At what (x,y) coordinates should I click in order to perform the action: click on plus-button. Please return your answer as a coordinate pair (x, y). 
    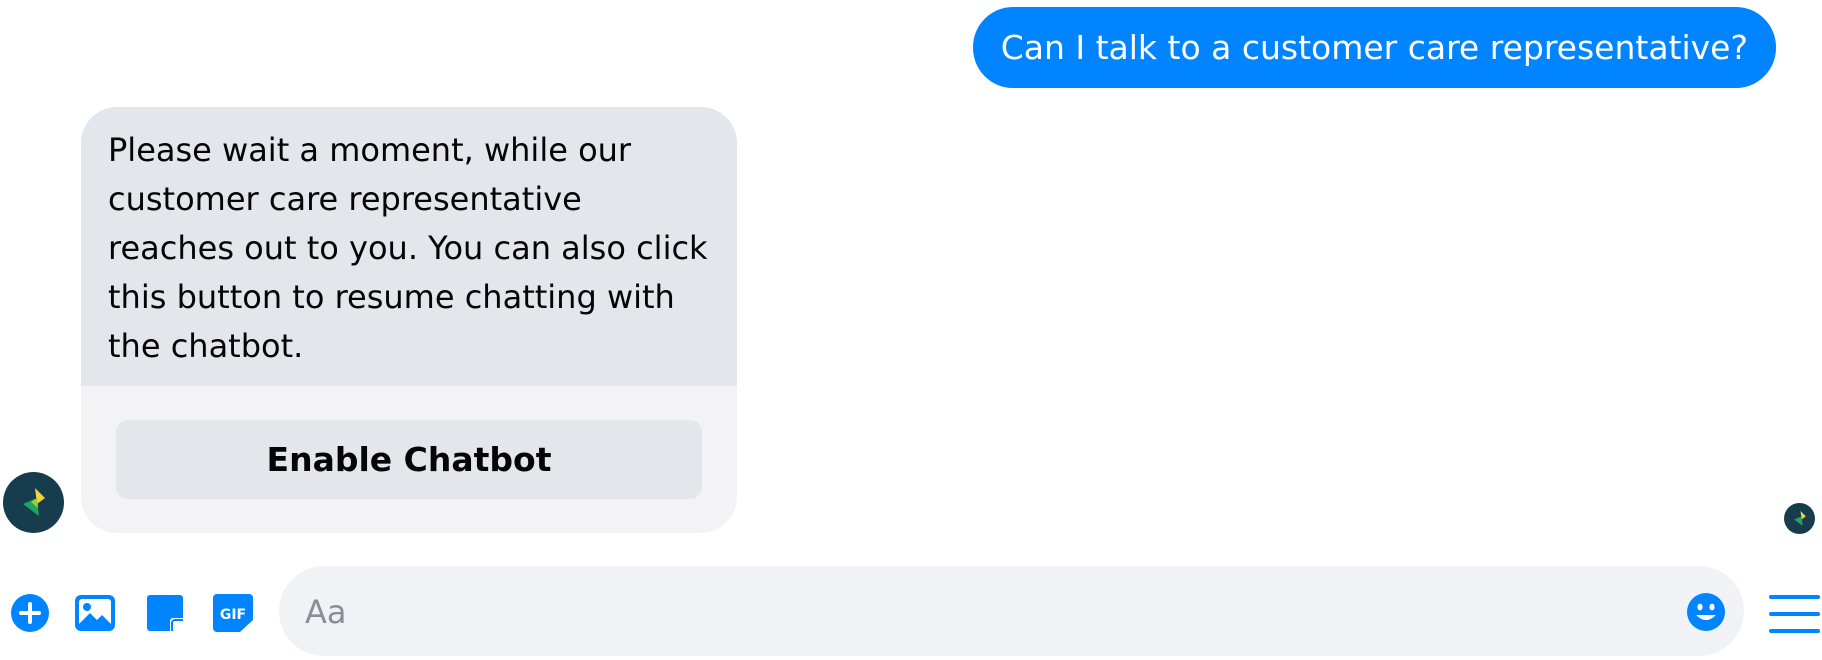
    Looking at the image, I should click on (30, 613).